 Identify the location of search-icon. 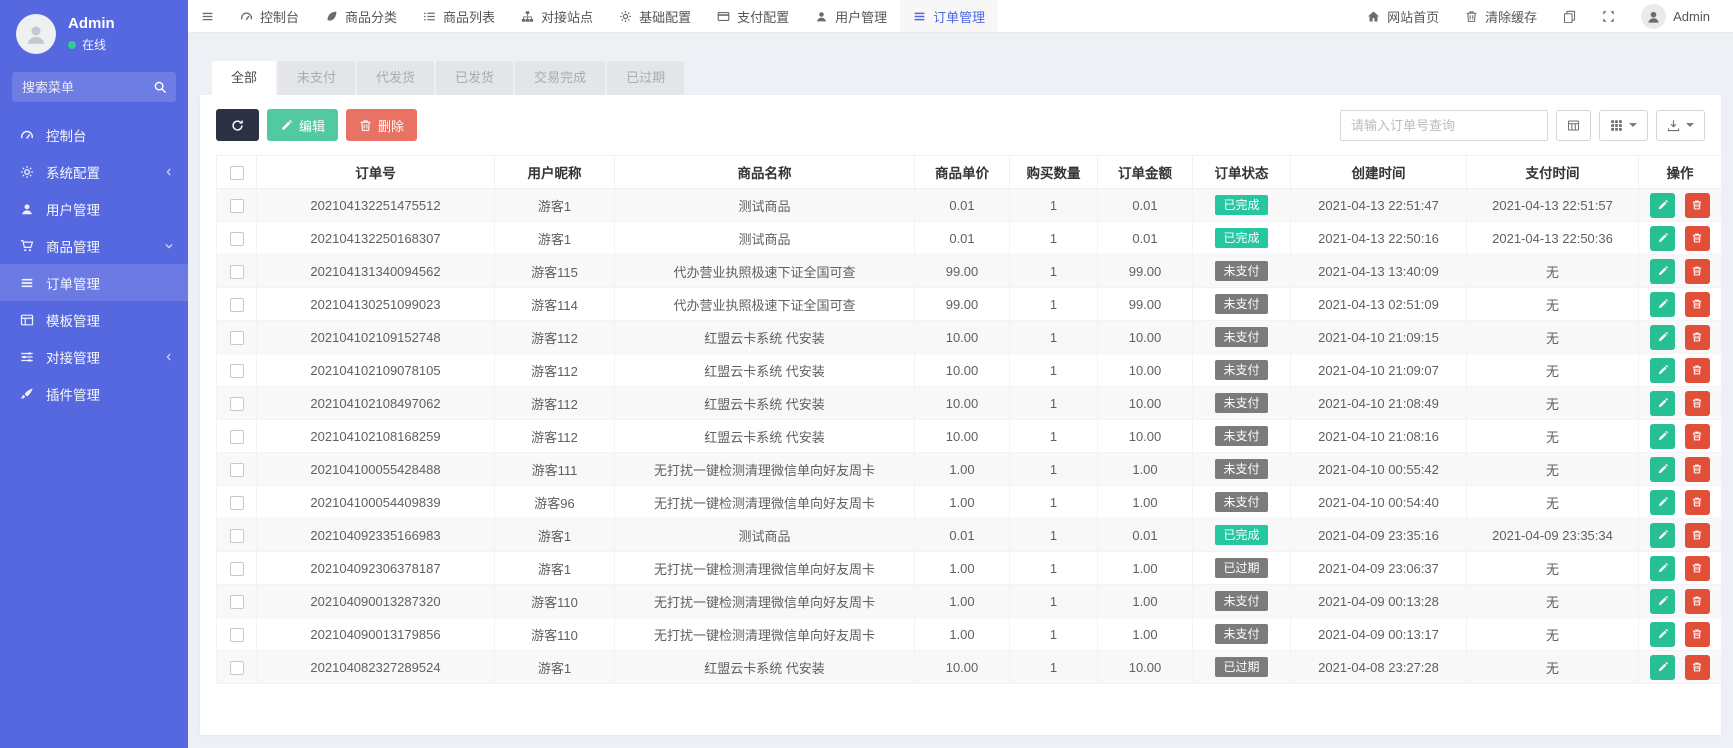
(160, 87).